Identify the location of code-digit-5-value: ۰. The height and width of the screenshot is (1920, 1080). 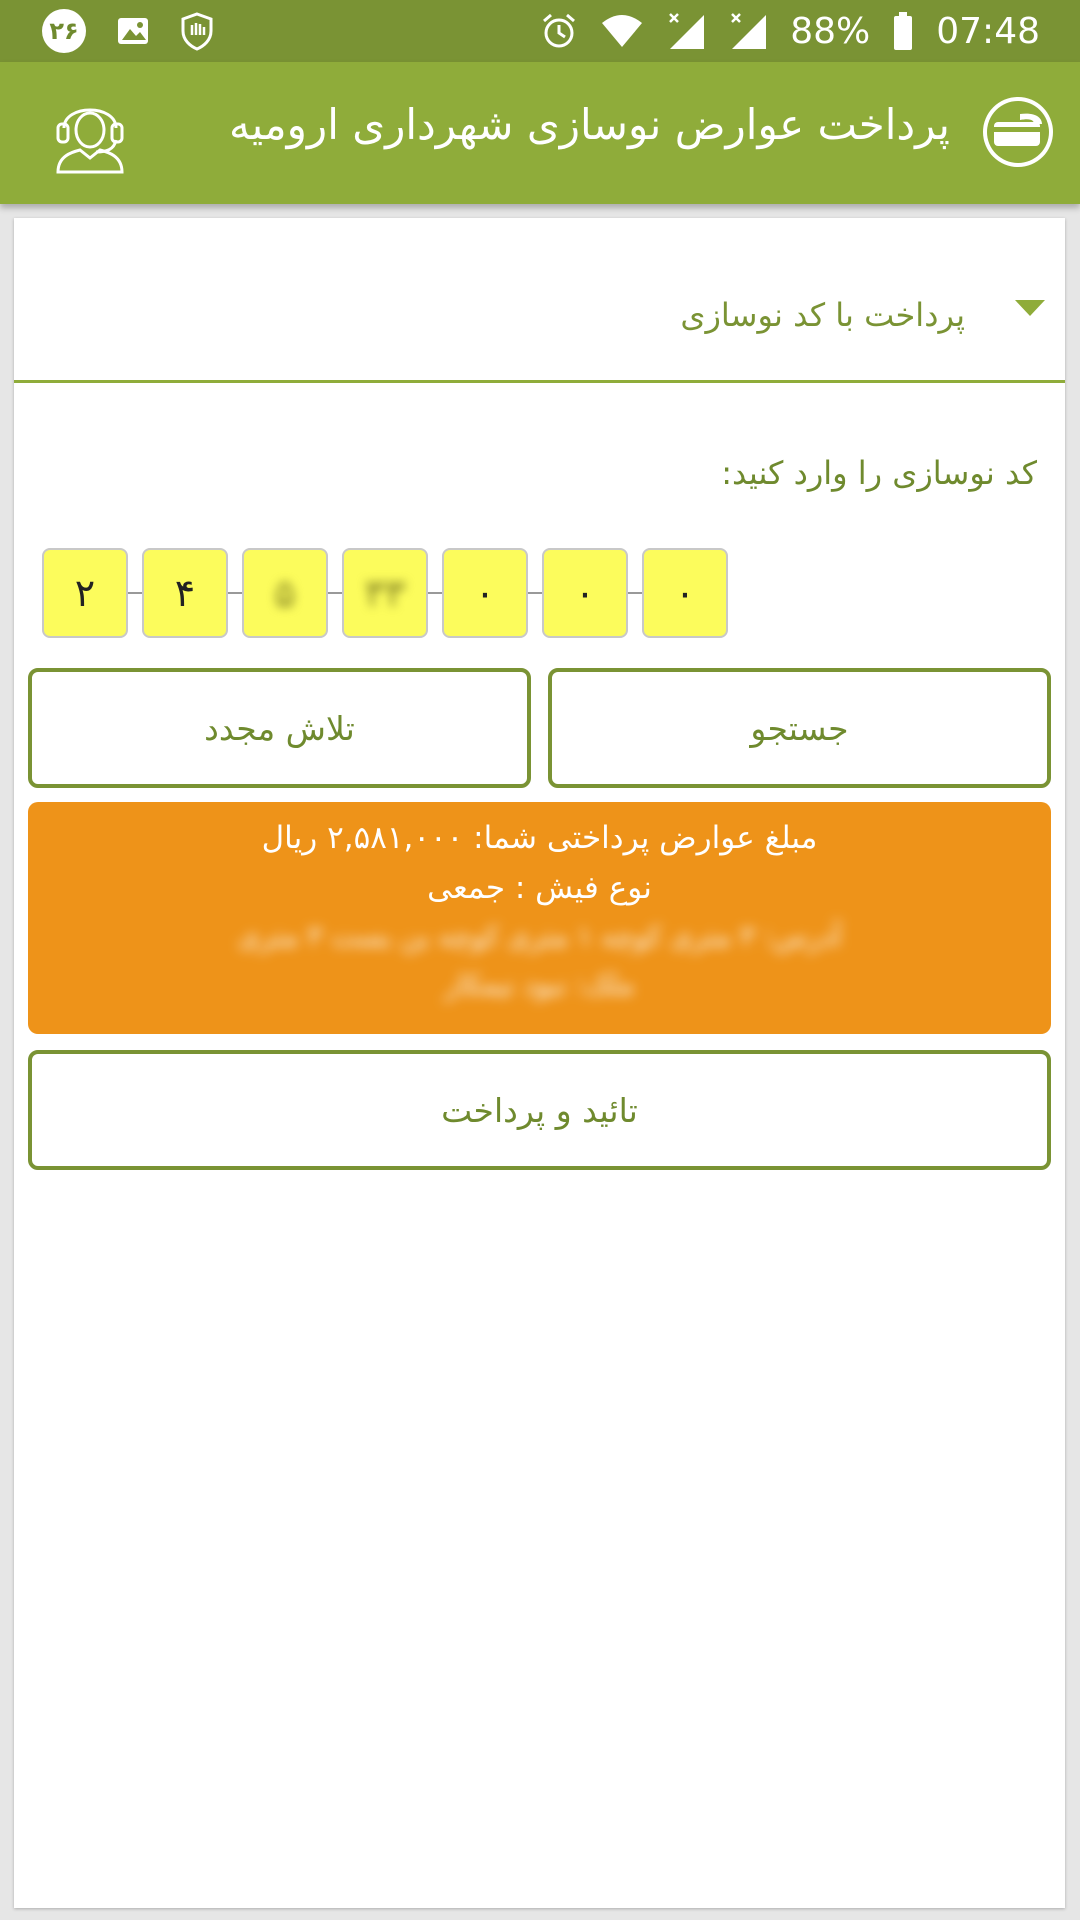
(485, 593).